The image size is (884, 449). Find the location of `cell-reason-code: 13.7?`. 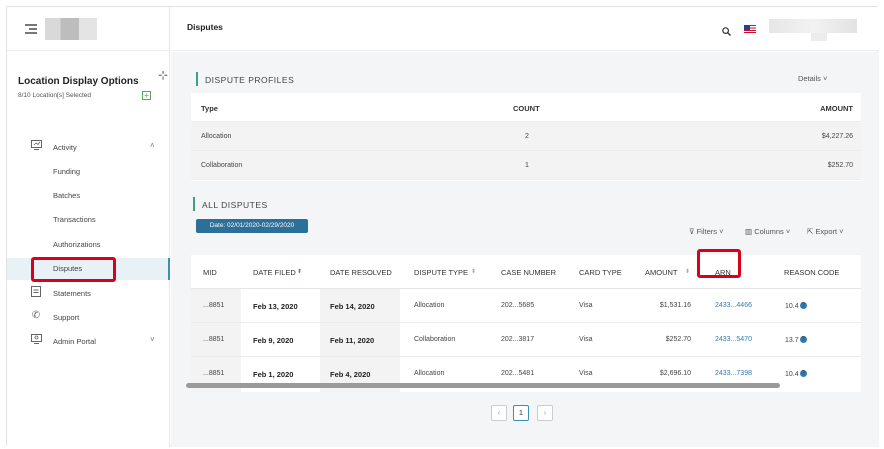

cell-reason-code: 13.7? is located at coordinates (796, 340).